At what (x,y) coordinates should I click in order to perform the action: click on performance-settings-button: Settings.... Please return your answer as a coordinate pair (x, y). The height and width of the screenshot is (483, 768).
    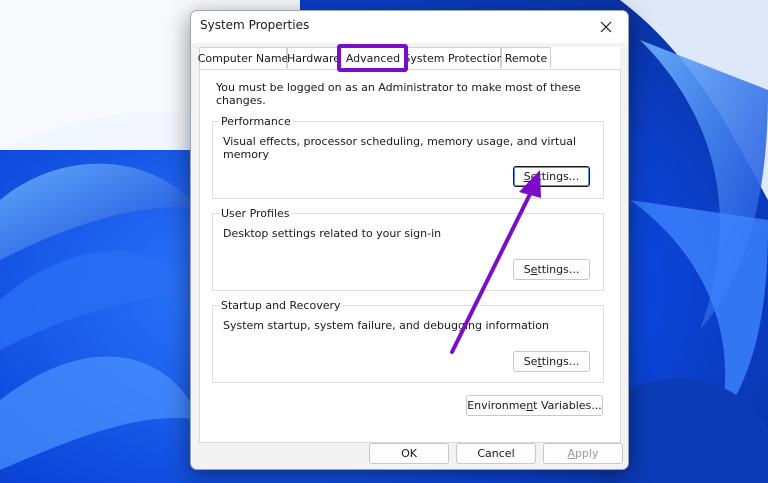
    Looking at the image, I should click on (551, 176).